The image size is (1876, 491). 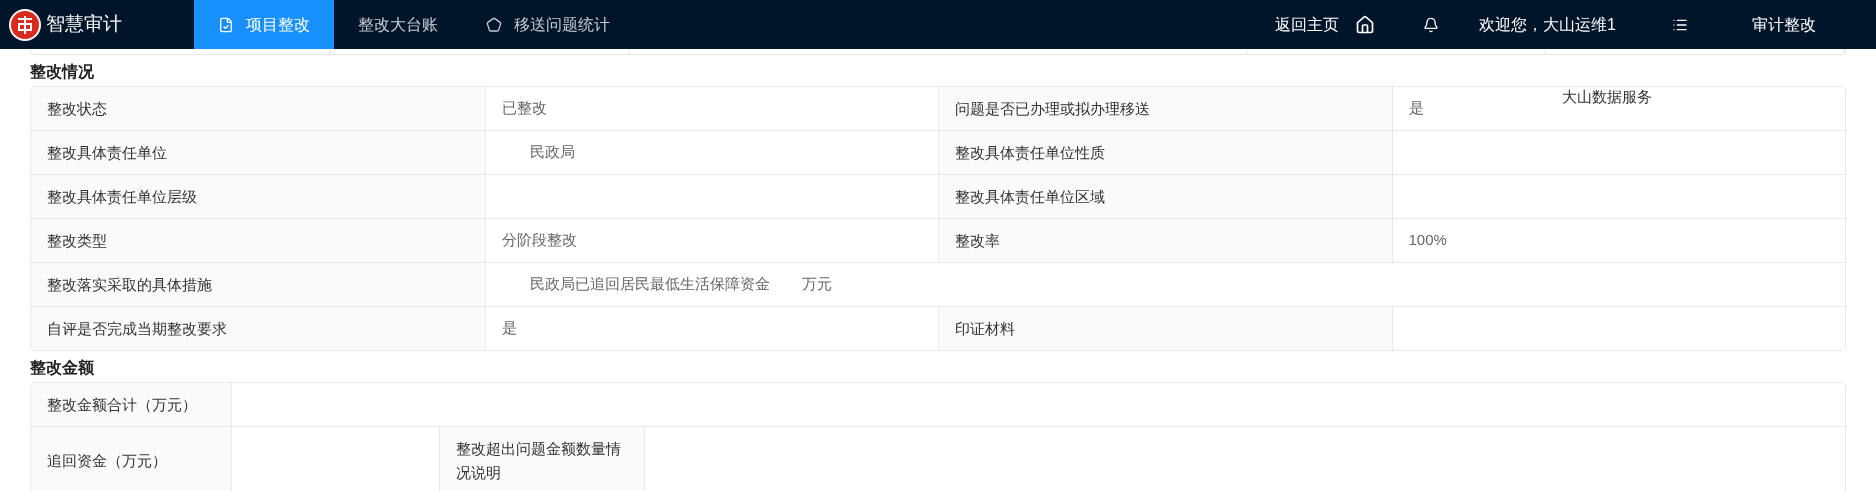 I want to click on section-title: 整改情况, so click(x=62, y=72).